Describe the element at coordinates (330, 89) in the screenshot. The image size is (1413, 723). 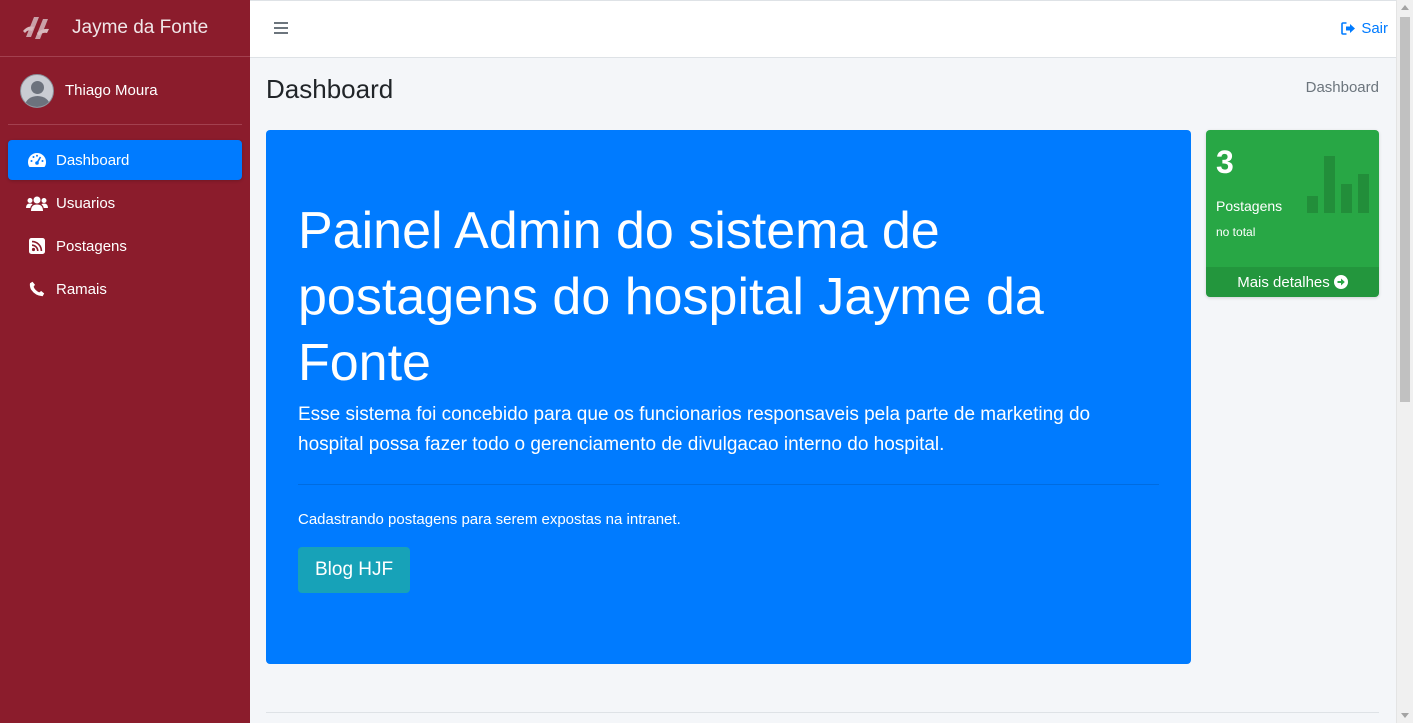
I see `page-title: Dashboard` at that location.